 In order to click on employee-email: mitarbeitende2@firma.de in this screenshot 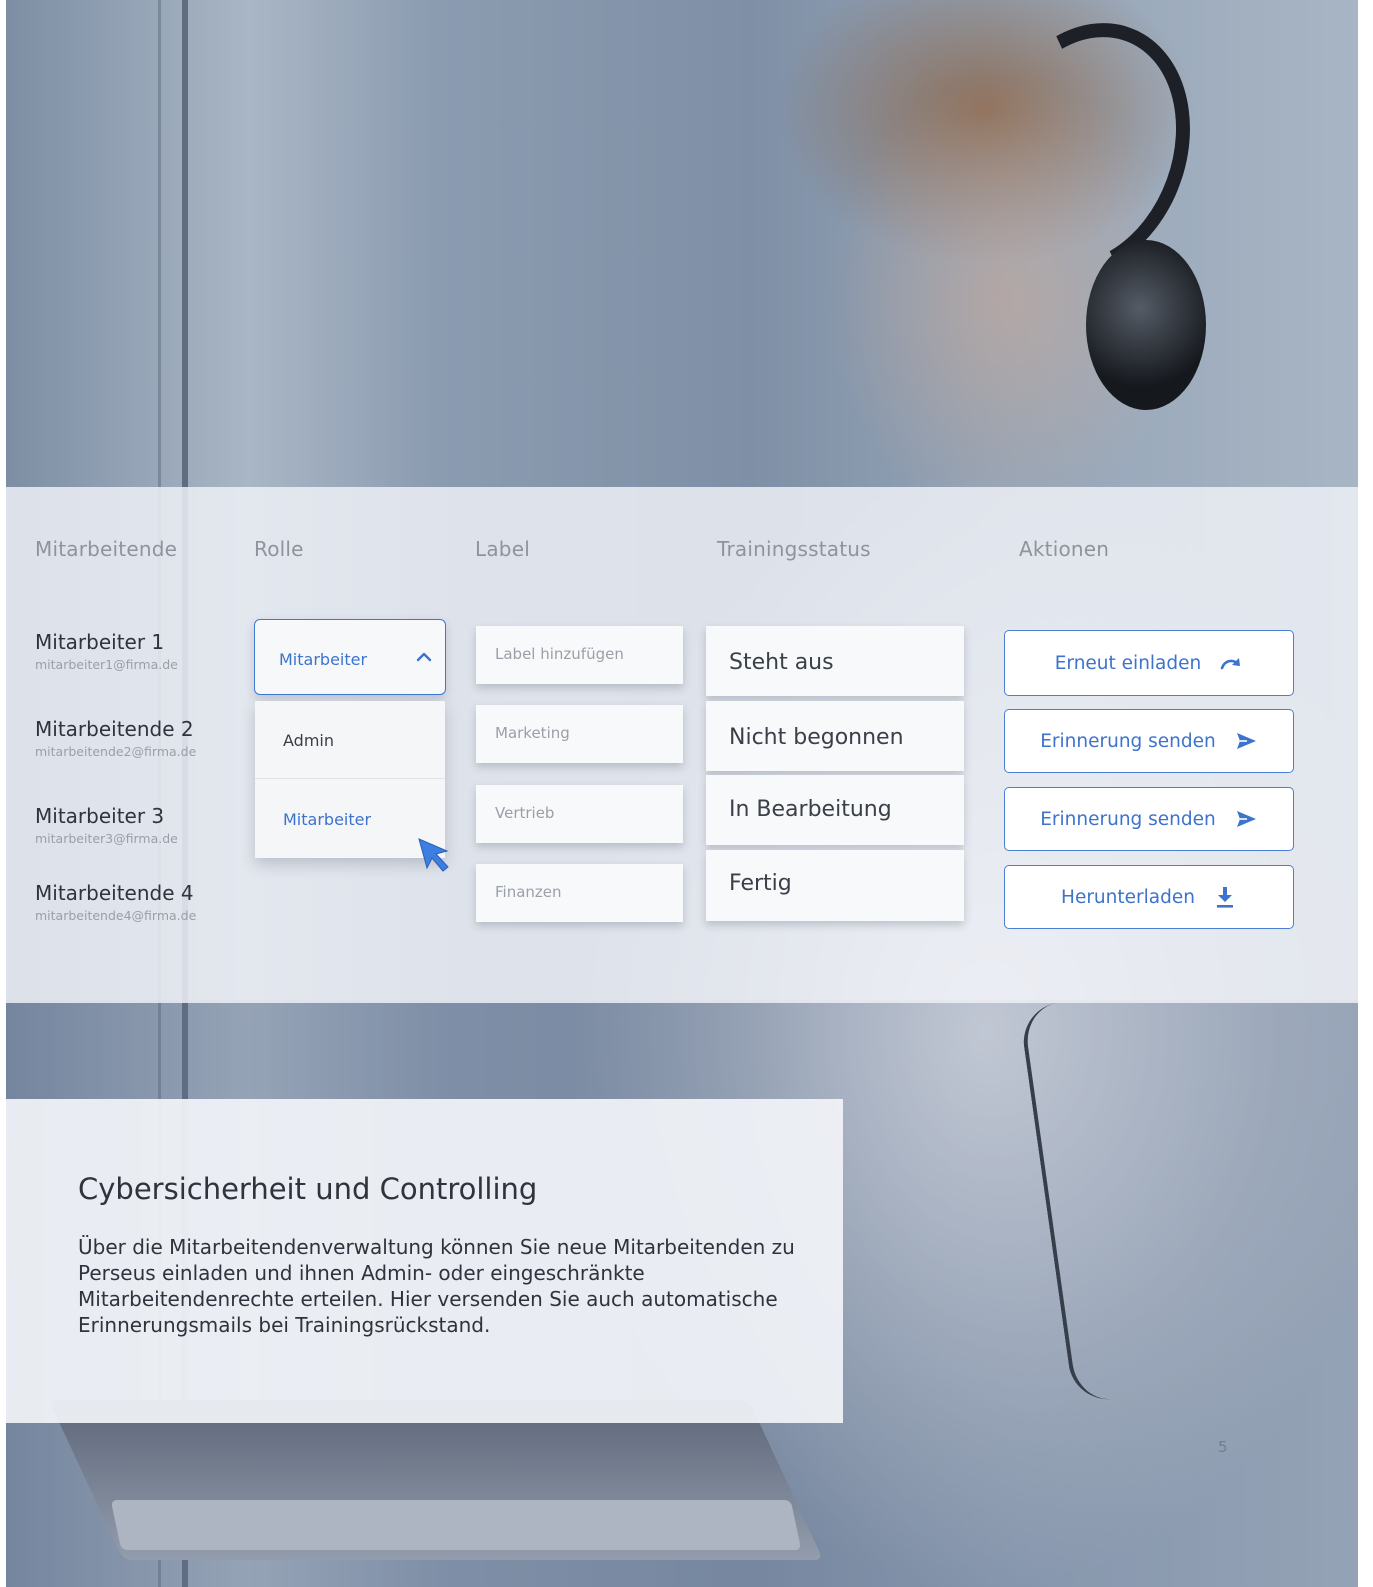, I will do `click(116, 751)`.